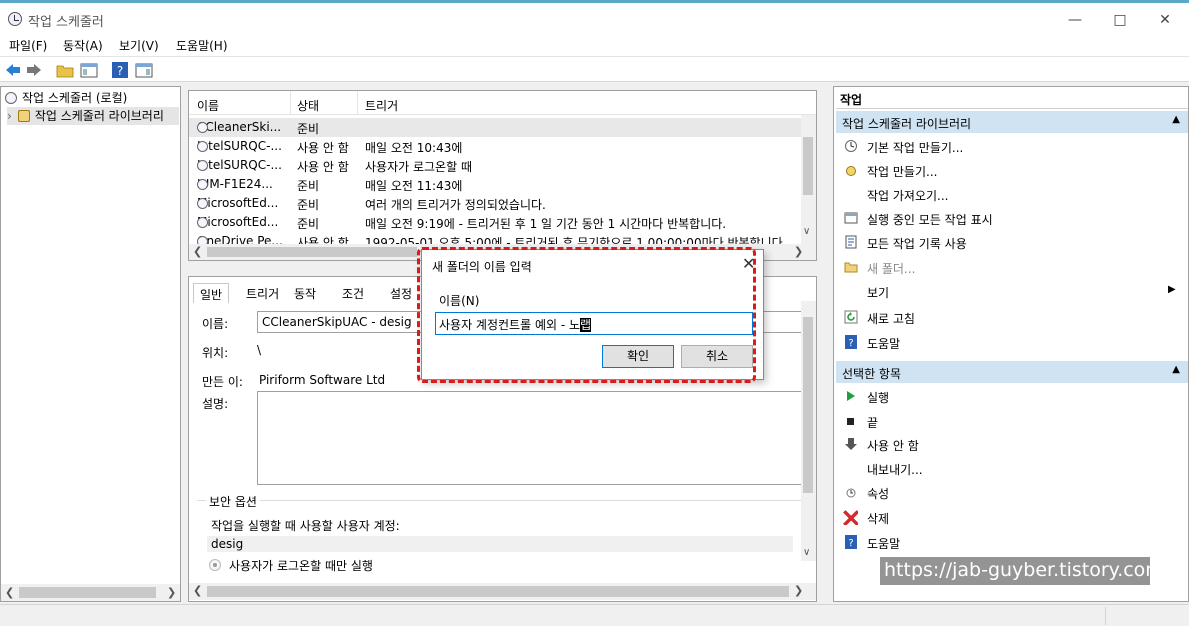 Image resolution: width=1189 pixels, height=626 pixels. Describe the element at coordinates (594, 323) in the screenshot. I see `folder-name-input: 사용자 계정컨트롤 예외 - 노랩` at that location.